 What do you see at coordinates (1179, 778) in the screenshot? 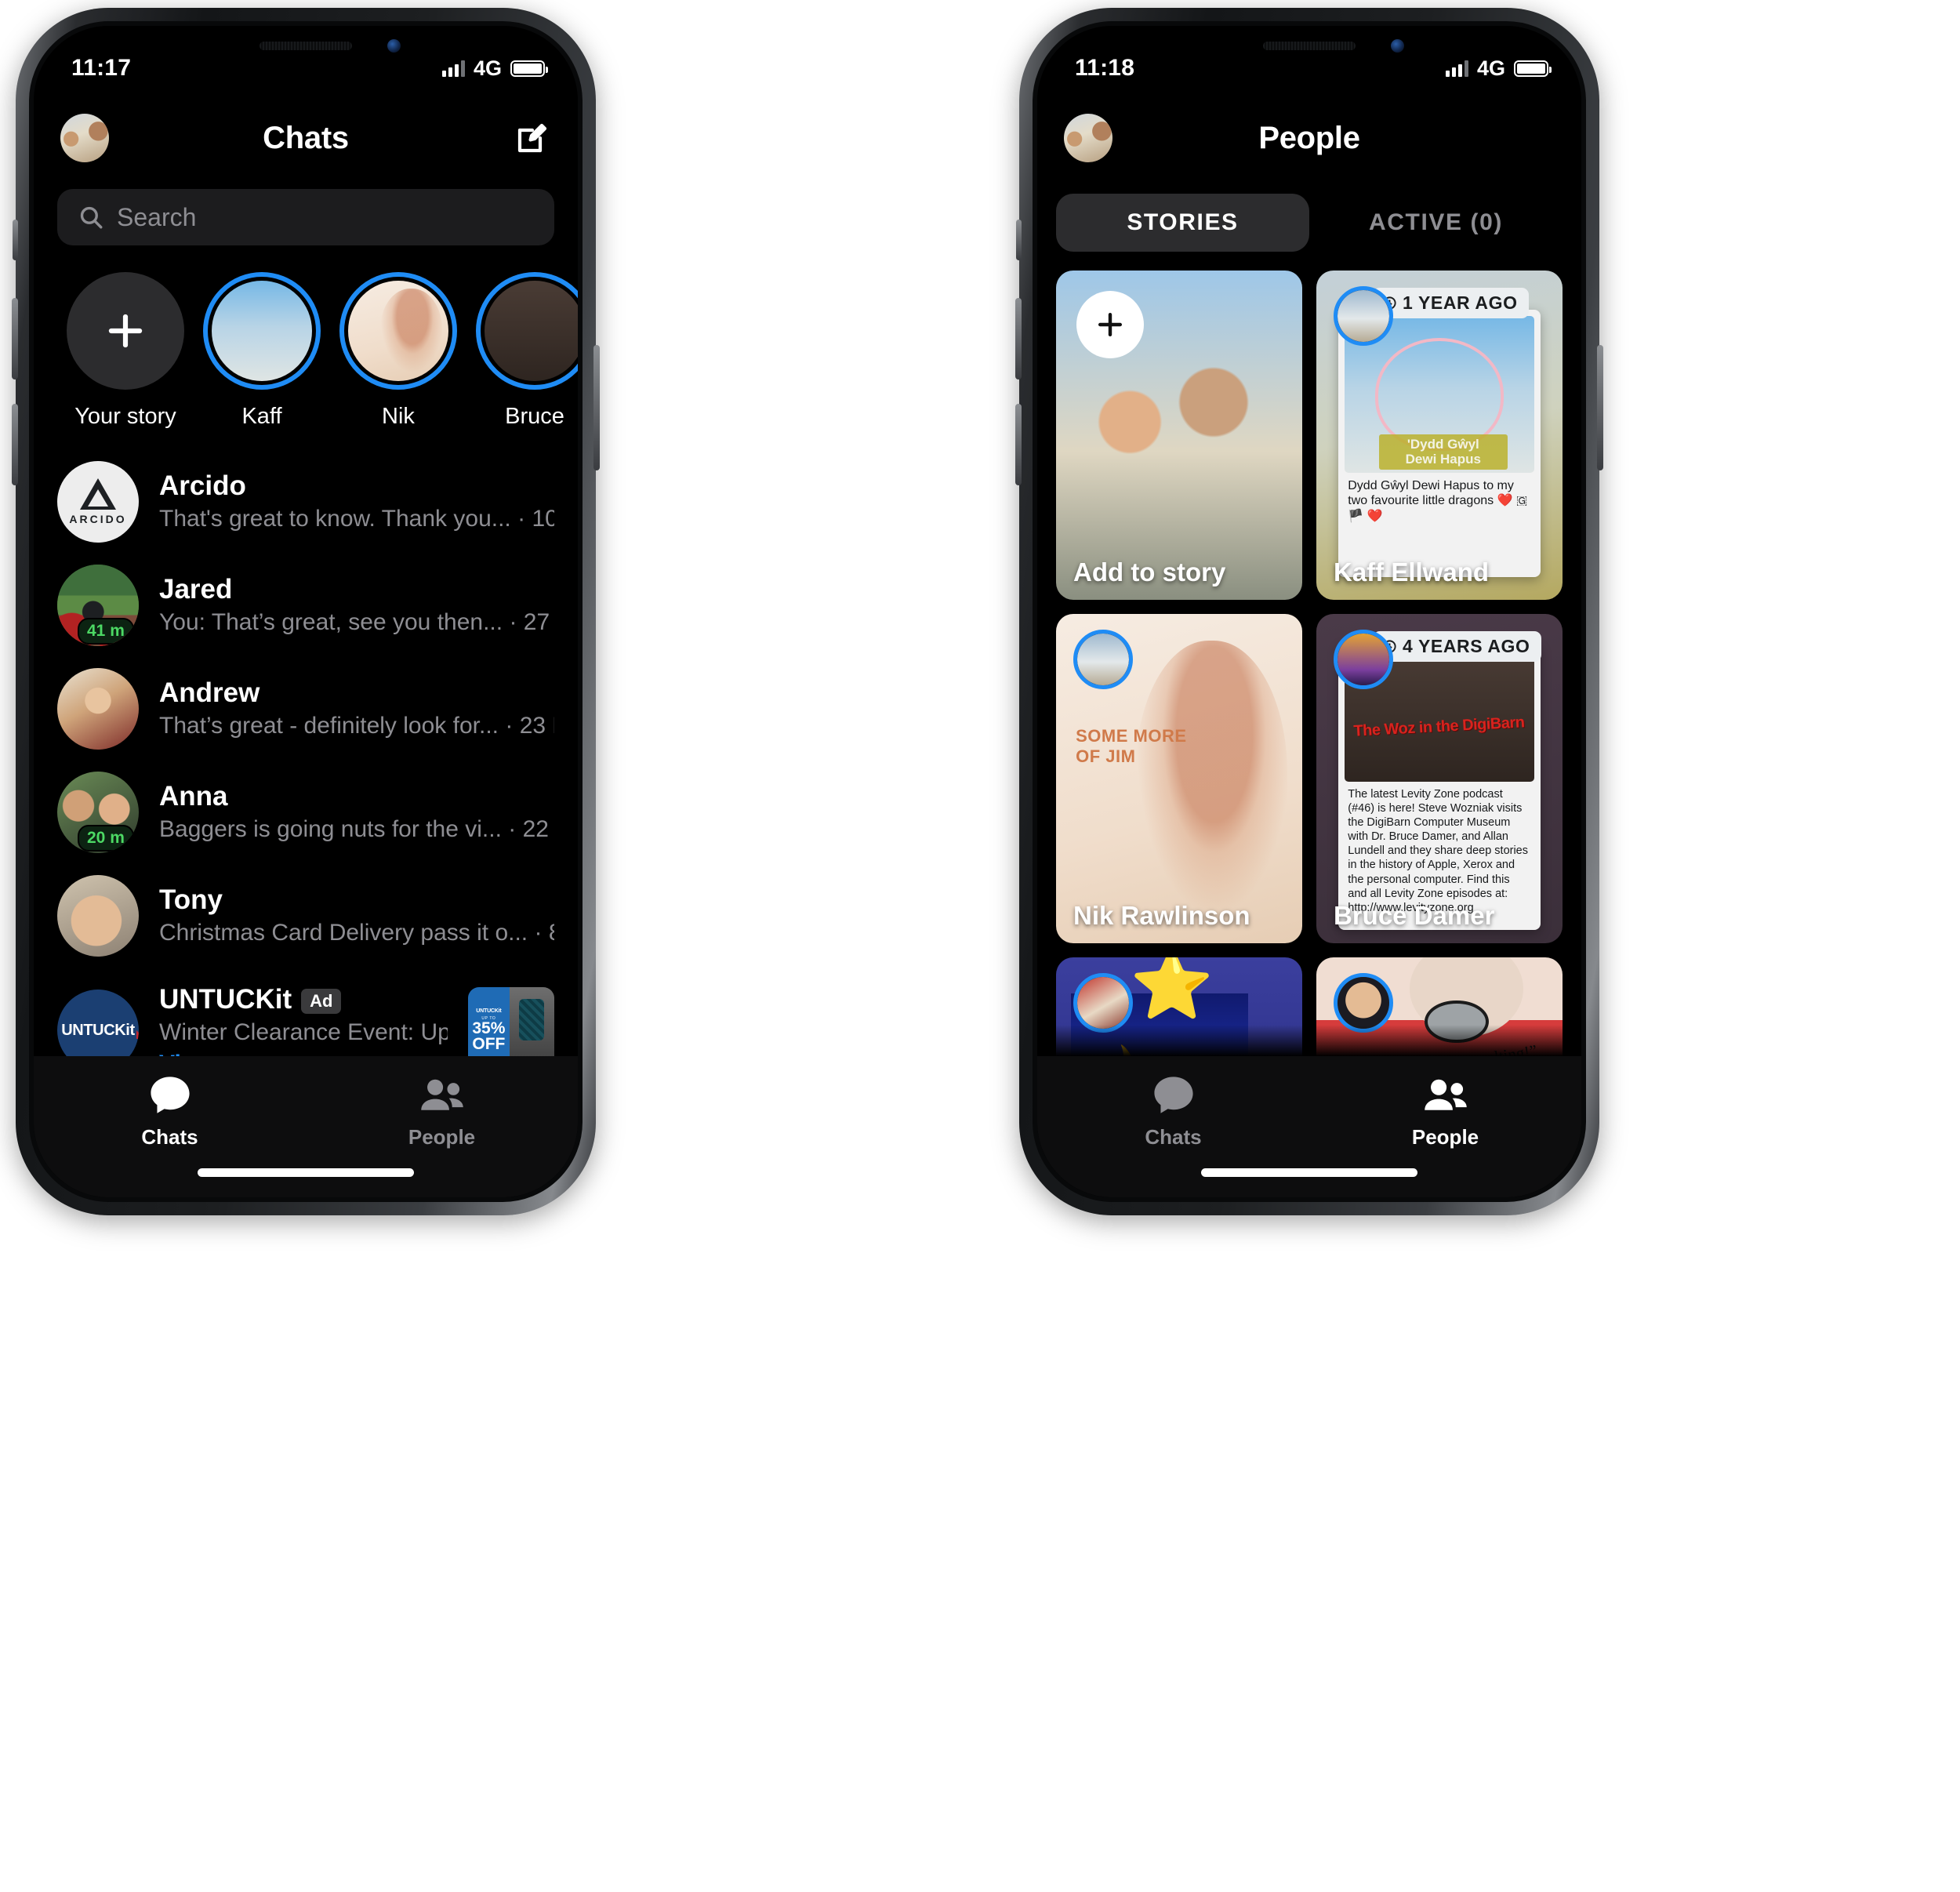
I see `card-nik-rawlinson: SOME MORE OF JIM Nik Rawlinson` at bounding box center [1179, 778].